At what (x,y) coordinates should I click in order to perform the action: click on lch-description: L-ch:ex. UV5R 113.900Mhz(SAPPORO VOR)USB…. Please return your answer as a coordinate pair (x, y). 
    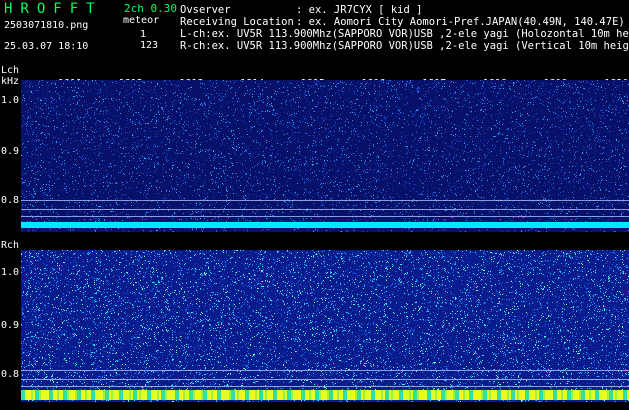
    Looking at the image, I should click on (404, 34).